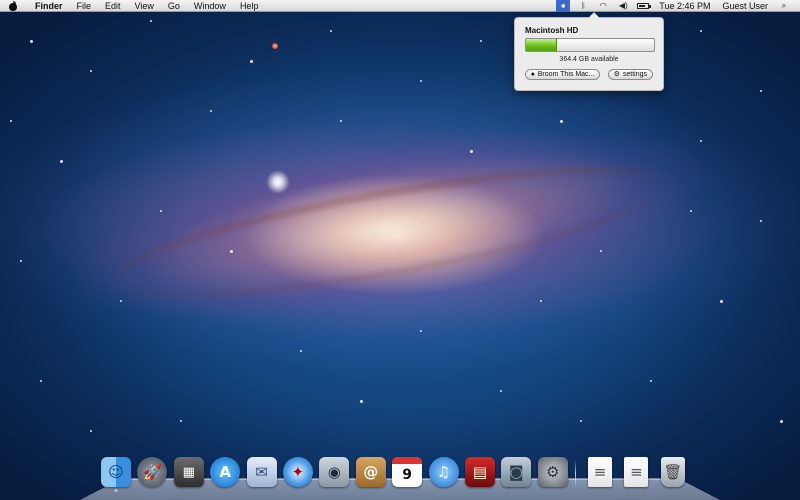 The height and width of the screenshot is (500, 800). What do you see at coordinates (210, 6) in the screenshot?
I see `menu-window: Window` at bounding box center [210, 6].